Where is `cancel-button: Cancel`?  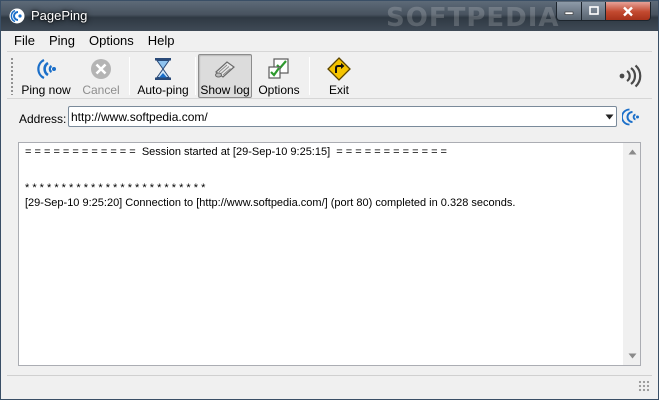 cancel-button: Cancel is located at coordinates (101, 76).